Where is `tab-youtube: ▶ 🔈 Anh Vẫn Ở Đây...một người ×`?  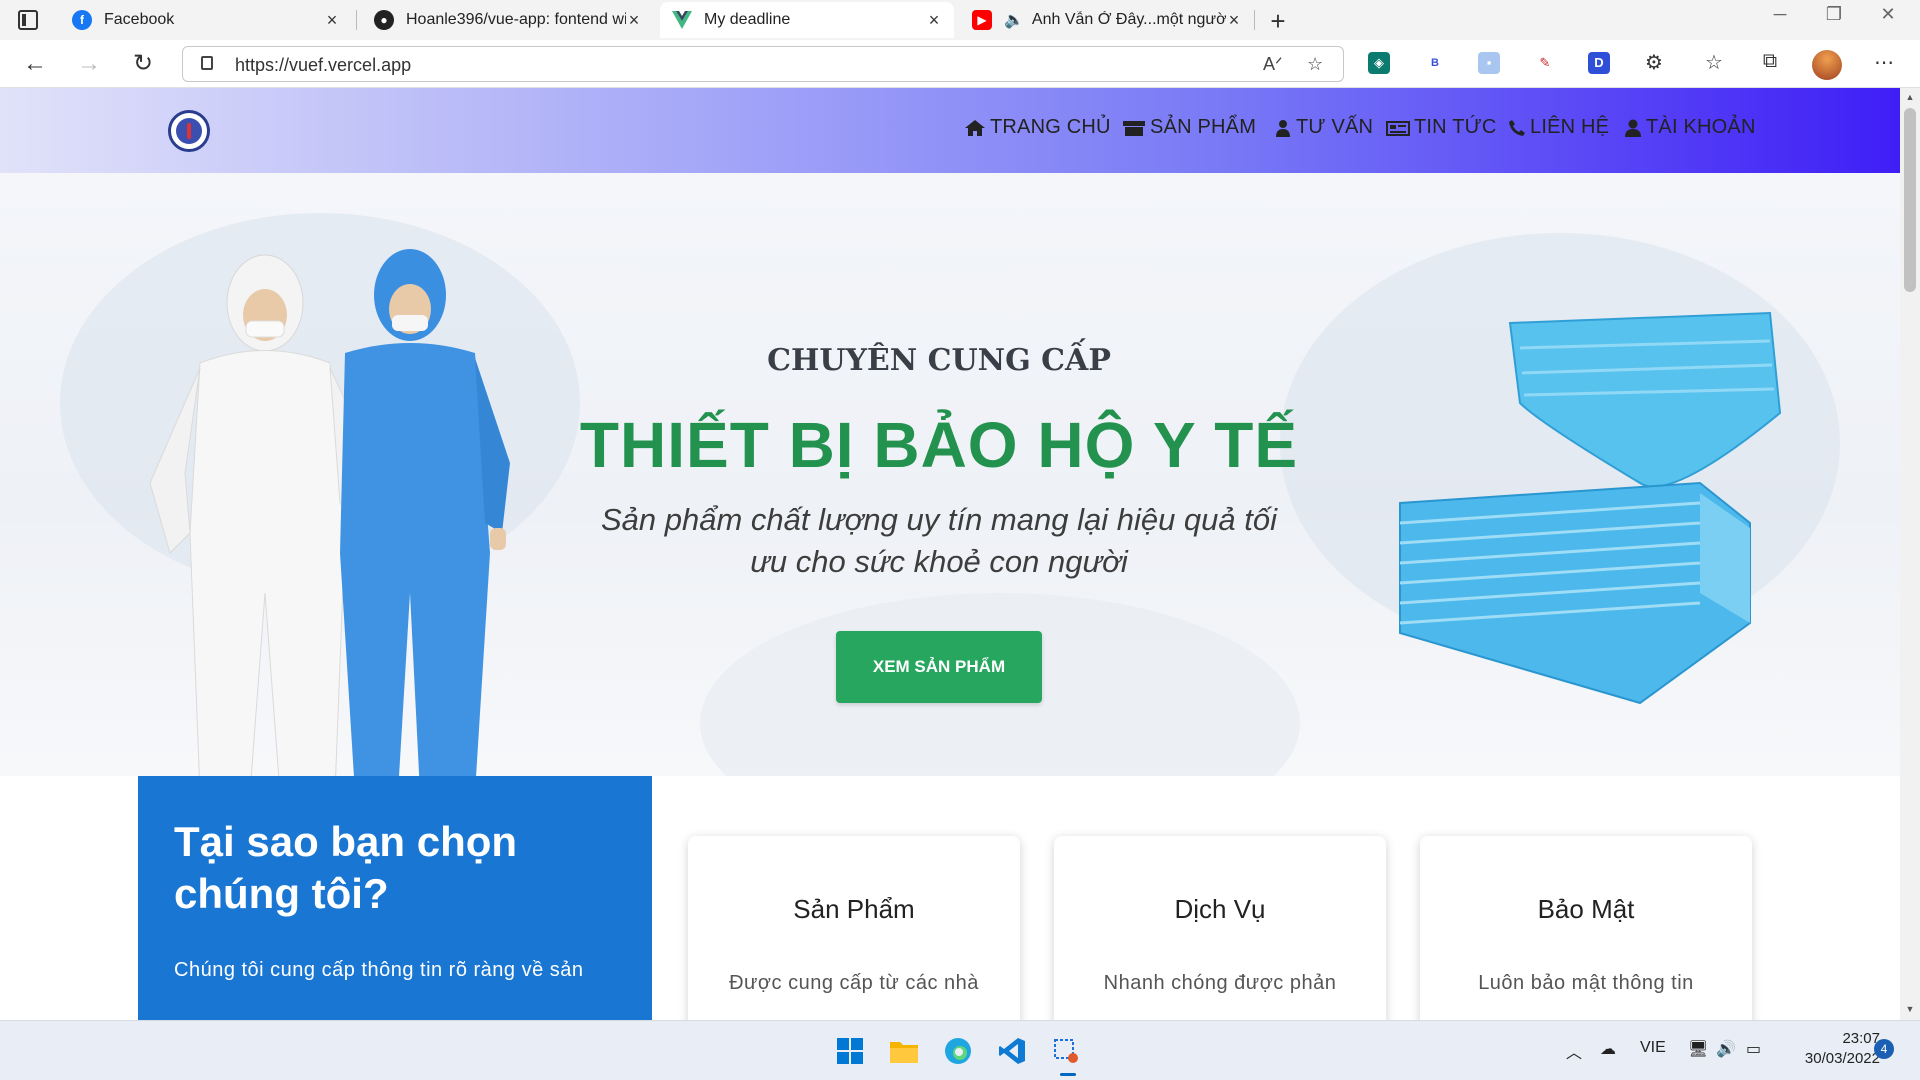 tab-youtube: ▶ 🔈 Anh Vẫn Ở Đây...một người × is located at coordinates (1107, 20).